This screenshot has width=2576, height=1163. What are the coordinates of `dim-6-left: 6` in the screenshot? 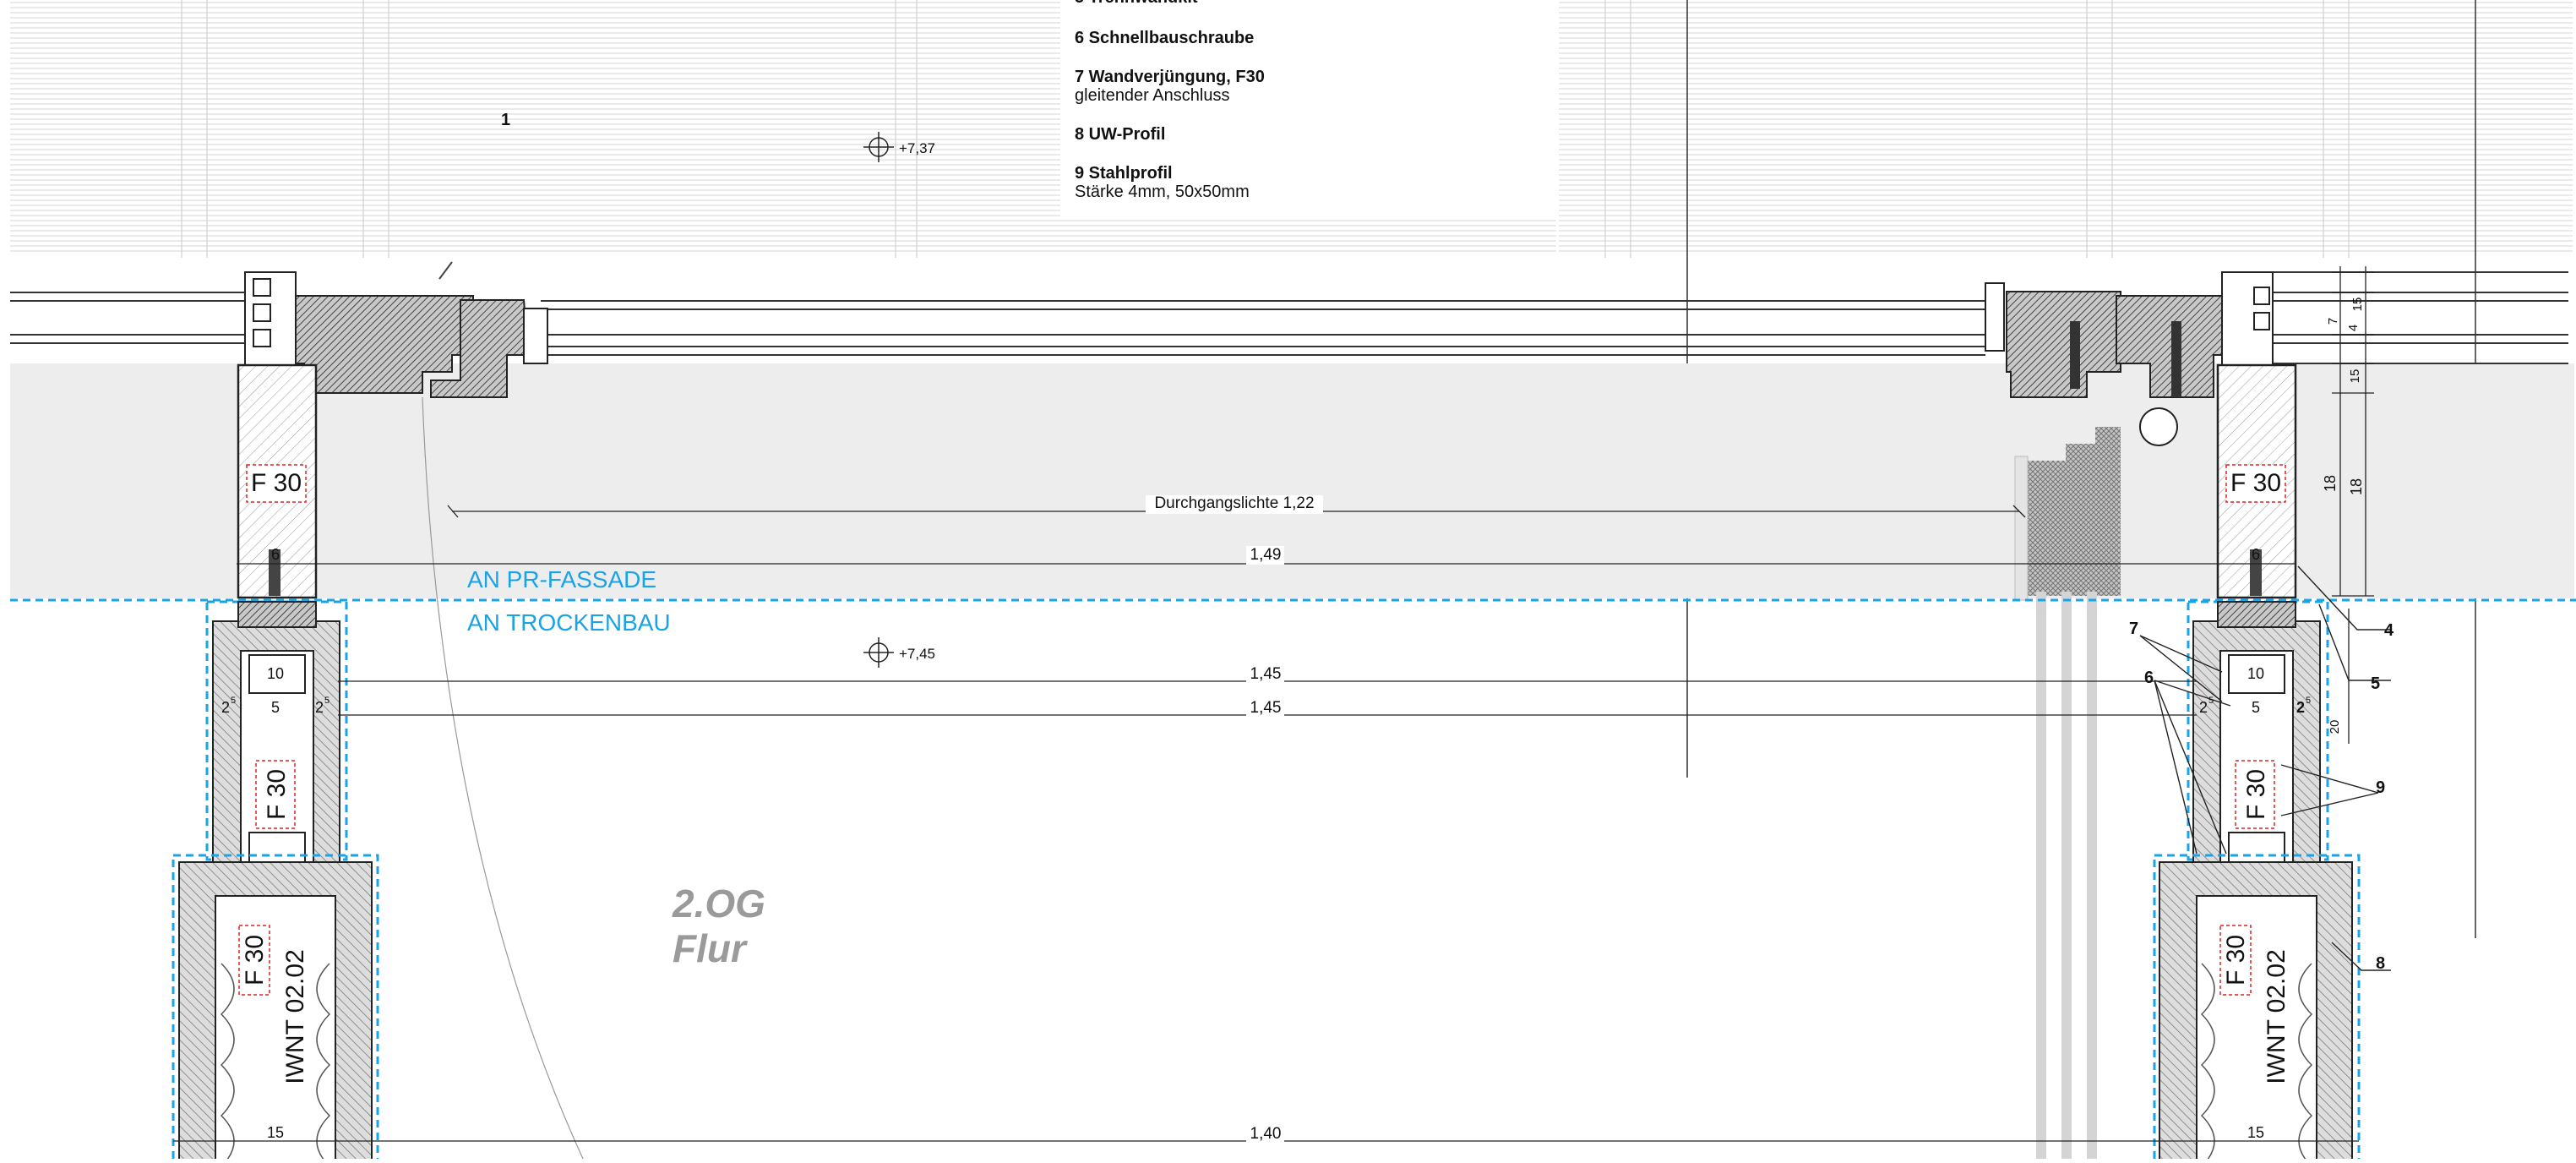 It's located at (275, 554).